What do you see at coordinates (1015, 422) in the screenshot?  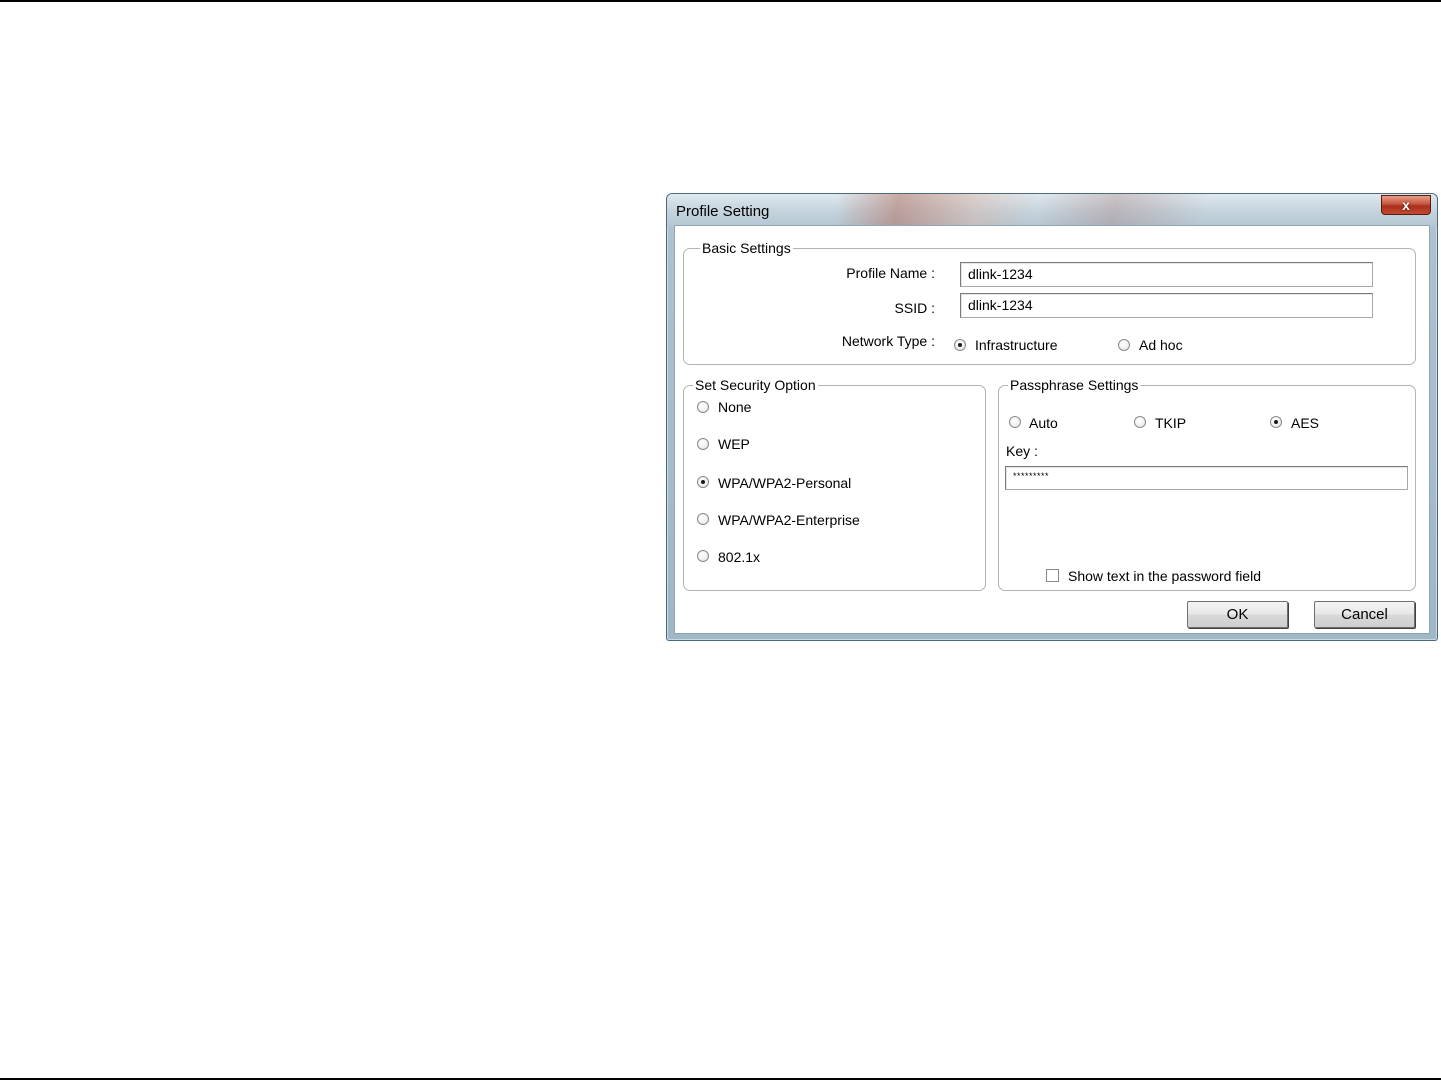 I see `cipher-auto-radio` at bounding box center [1015, 422].